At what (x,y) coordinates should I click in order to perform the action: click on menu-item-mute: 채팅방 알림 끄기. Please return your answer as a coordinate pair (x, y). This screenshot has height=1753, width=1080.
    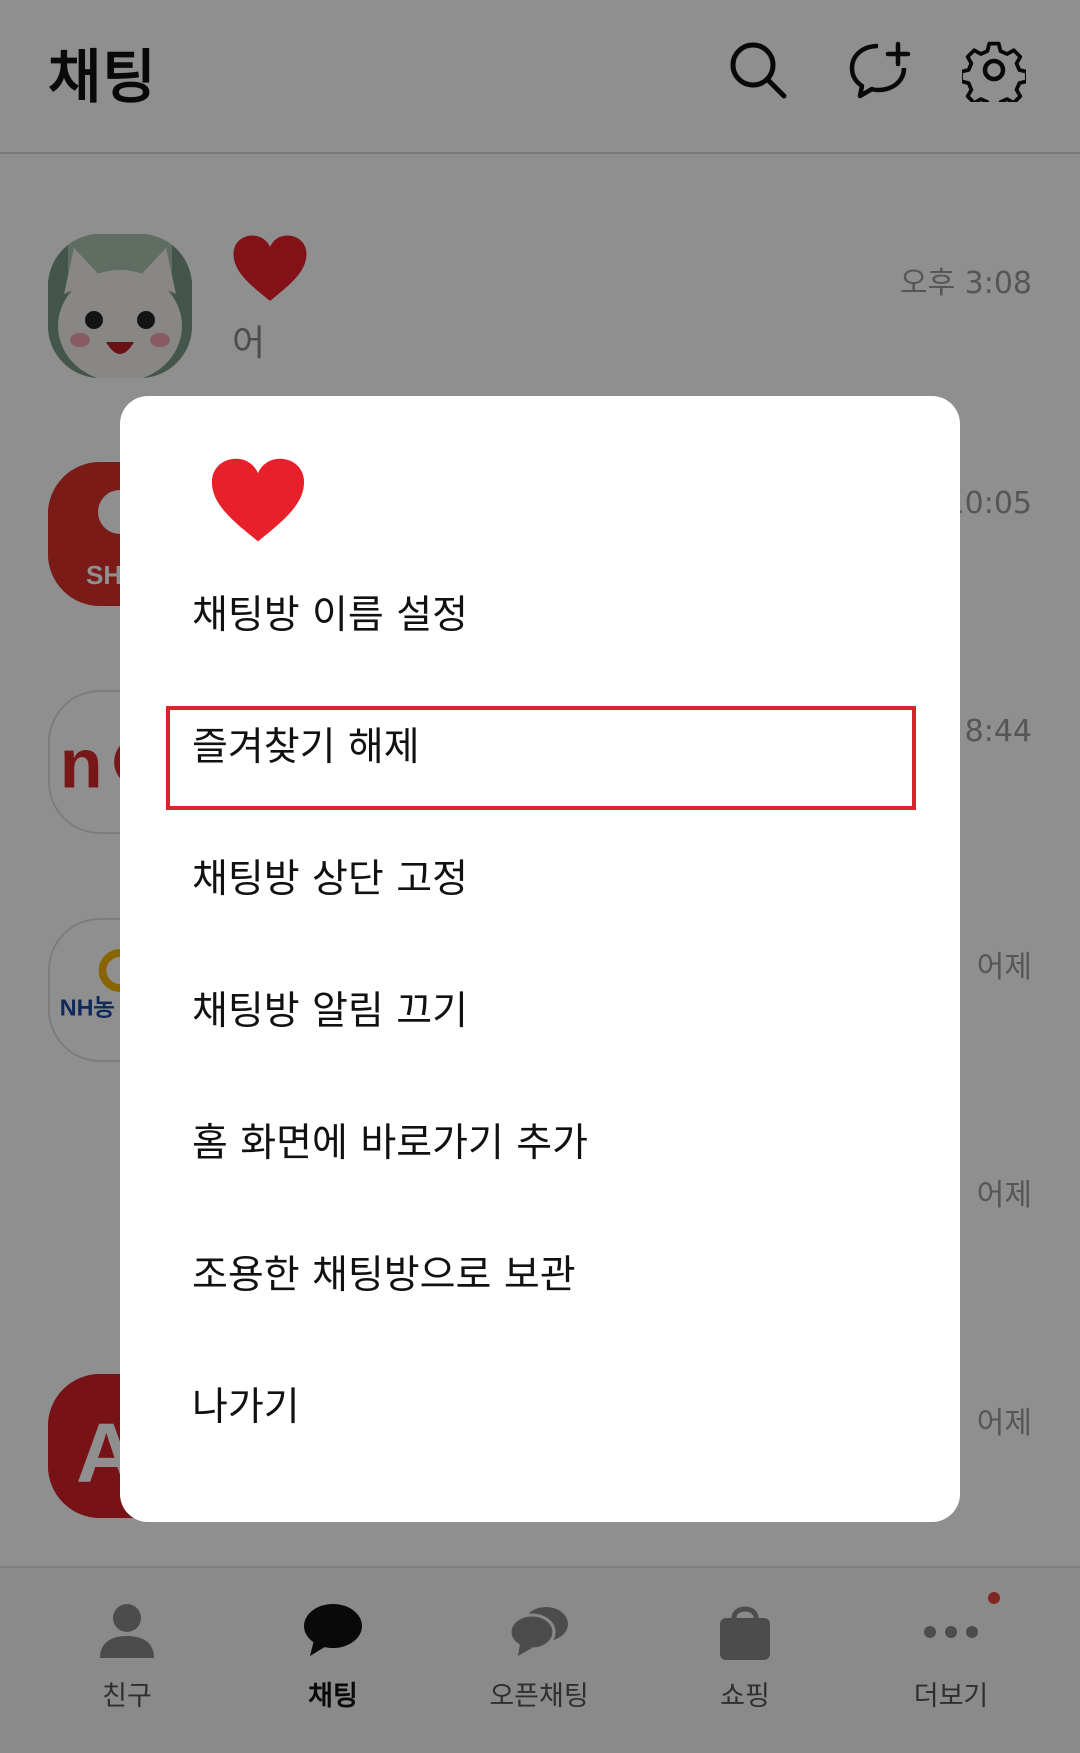
    Looking at the image, I should click on (542, 1012).